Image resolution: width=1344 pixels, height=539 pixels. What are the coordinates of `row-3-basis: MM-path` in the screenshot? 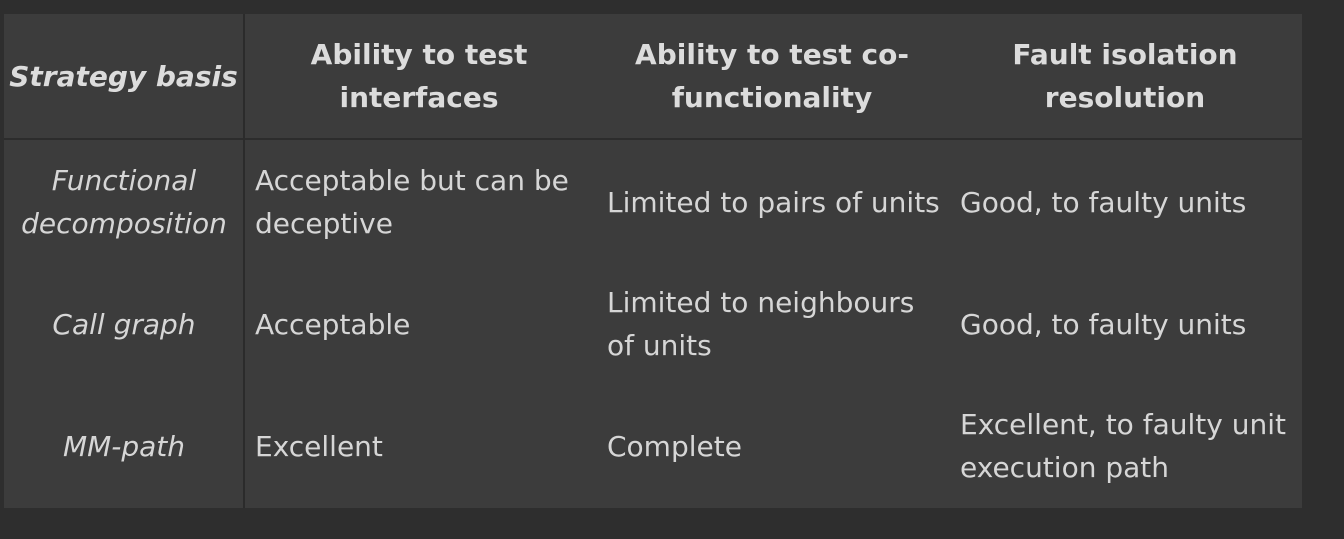 It's located at (124, 446).